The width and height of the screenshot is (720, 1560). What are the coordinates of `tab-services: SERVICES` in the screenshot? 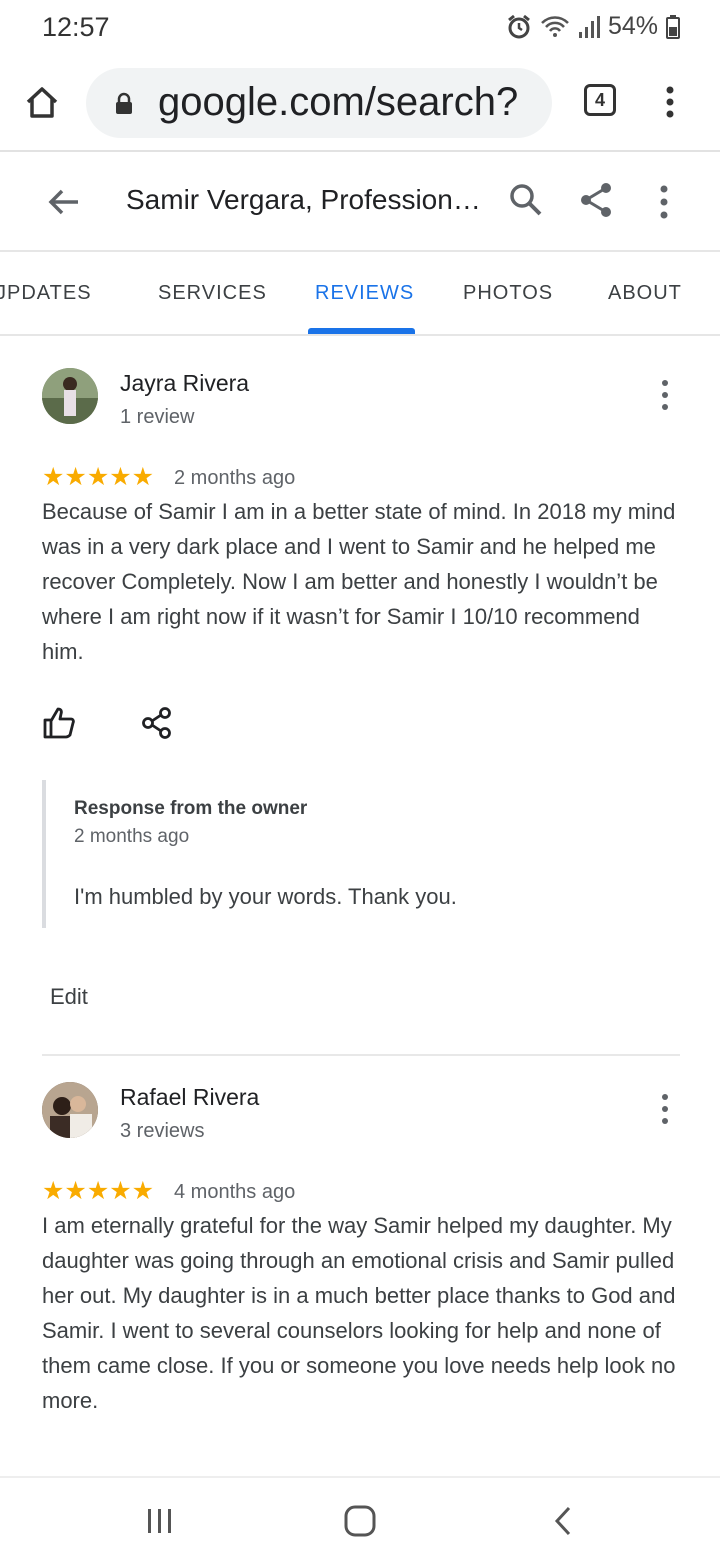 It's located at (212, 293).